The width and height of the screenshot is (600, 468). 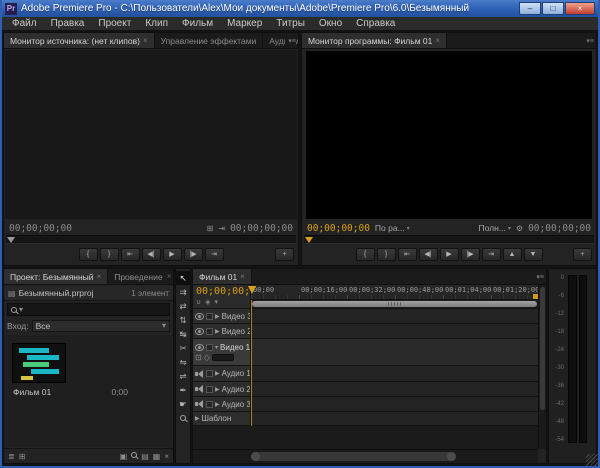 I want to click on timeline-horizontal-scrollbar, so click(x=365, y=456).